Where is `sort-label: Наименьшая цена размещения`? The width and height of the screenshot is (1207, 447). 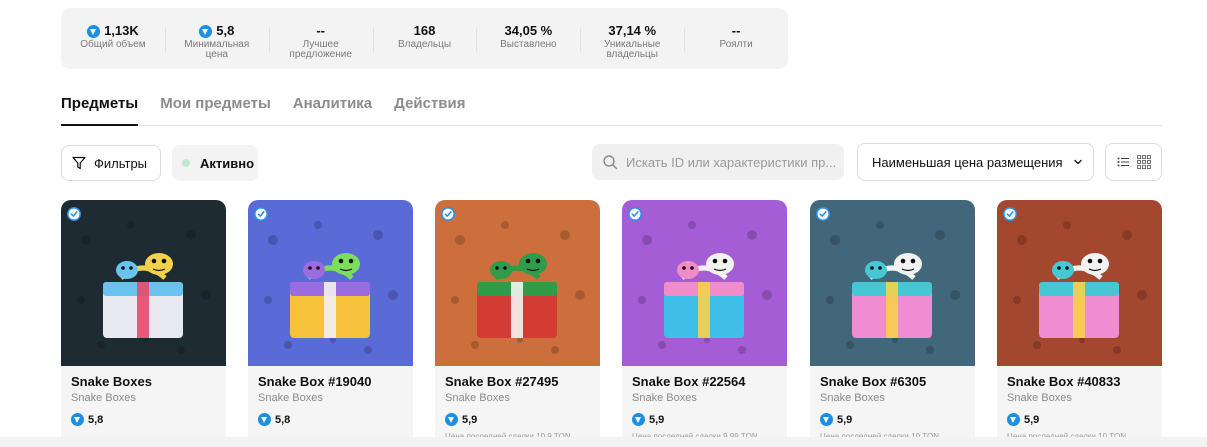 sort-label: Наименьшая цена размещения is located at coordinates (967, 162).